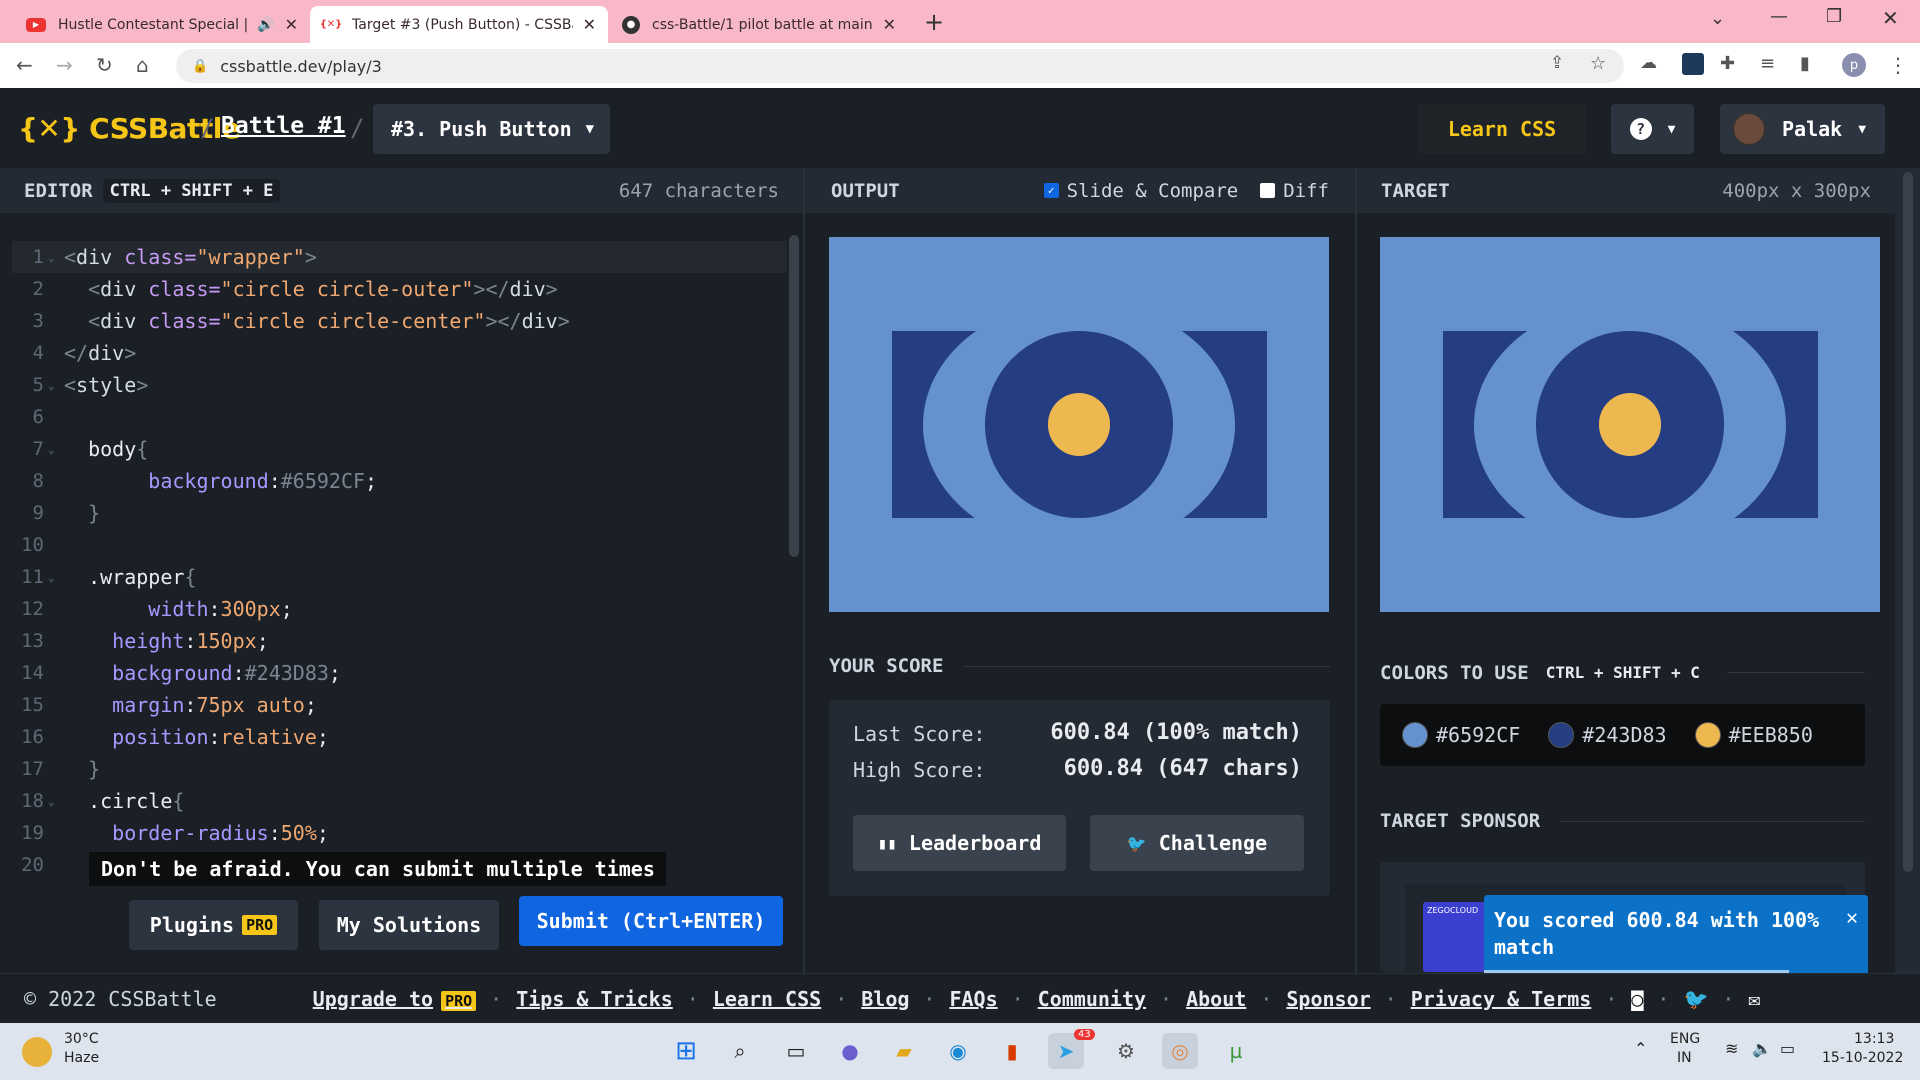 The width and height of the screenshot is (1920, 1080). What do you see at coordinates (399, 737) in the screenshot?
I see `code-line: 16 position:relative;` at bounding box center [399, 737].